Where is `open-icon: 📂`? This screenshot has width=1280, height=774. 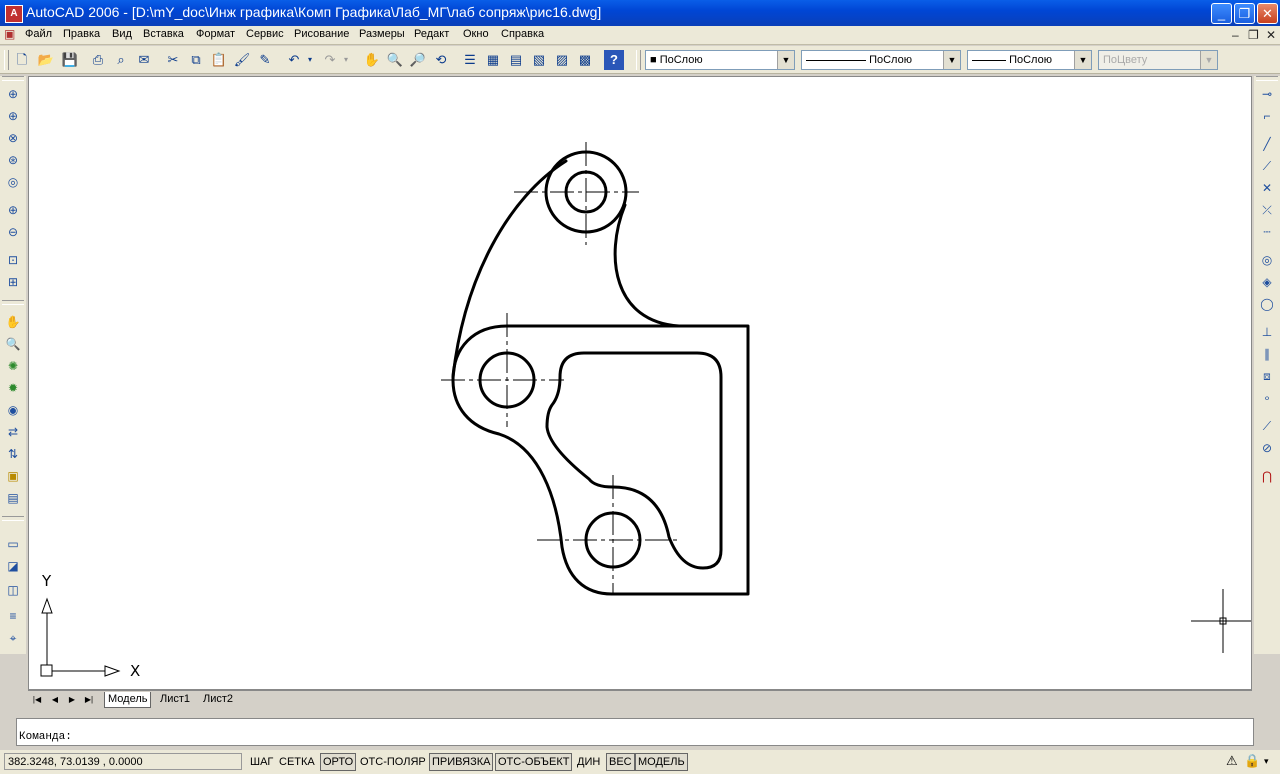 open-icon: 📂 is located at coordinates (46, 60).